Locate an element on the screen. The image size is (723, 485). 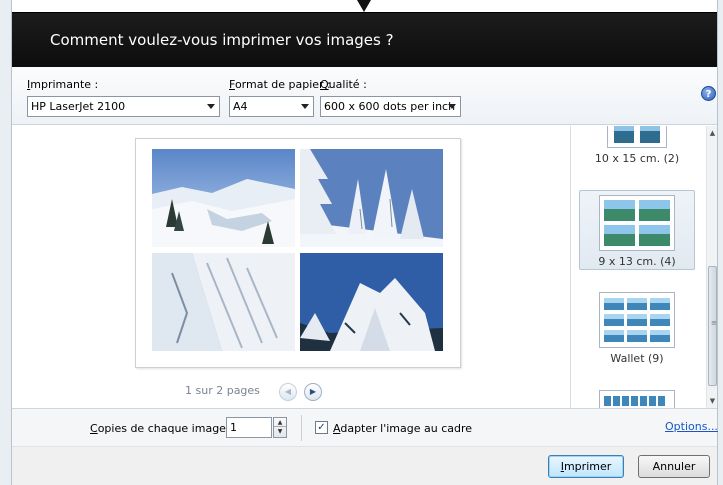
cursor-pointer-icon is located at coordinates (364, 6).